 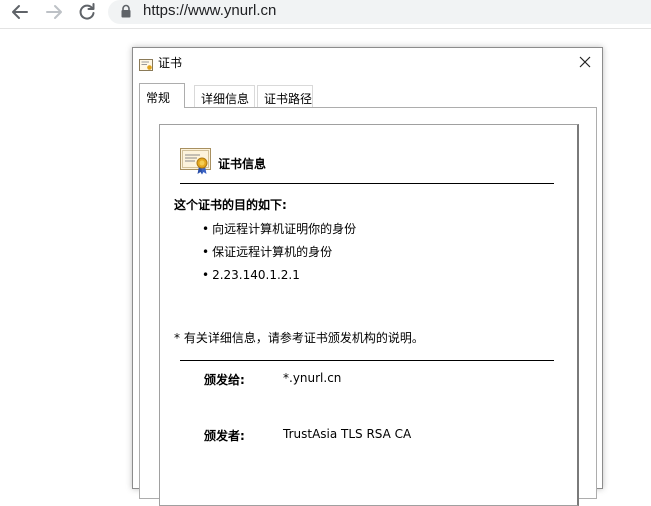 What do you see at coordinates (299, 338) in the screenshot?
I see `issuer-statement-note: * 有关详细信息，请参考证书颁发机构的说明。` at bounding box center [299, 338].